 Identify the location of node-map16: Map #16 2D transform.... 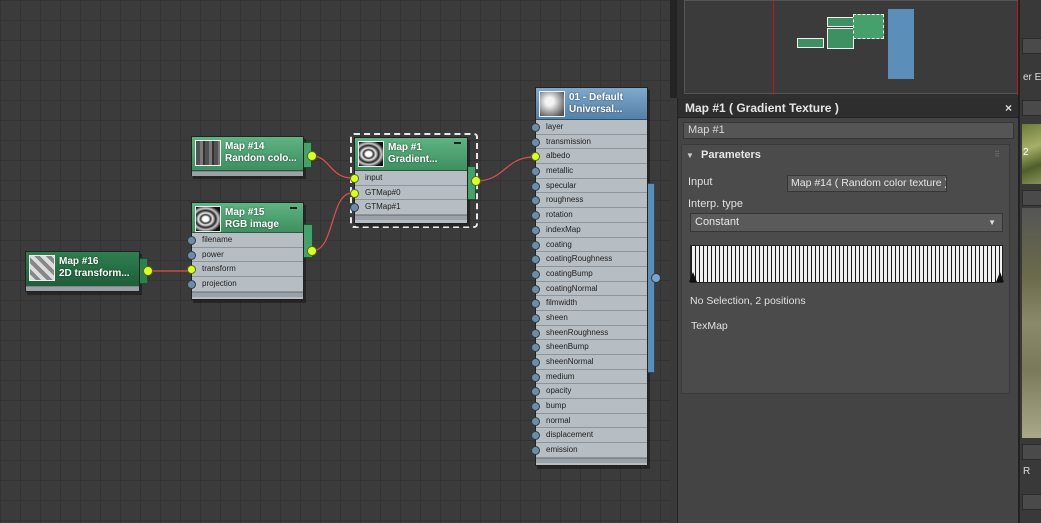
(82, 271).